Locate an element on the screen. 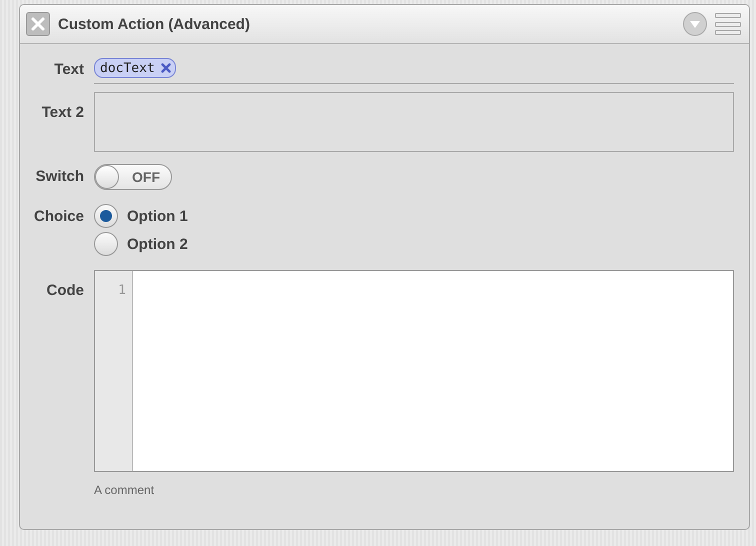  dropdown-button is located at coordinates (695, 24).